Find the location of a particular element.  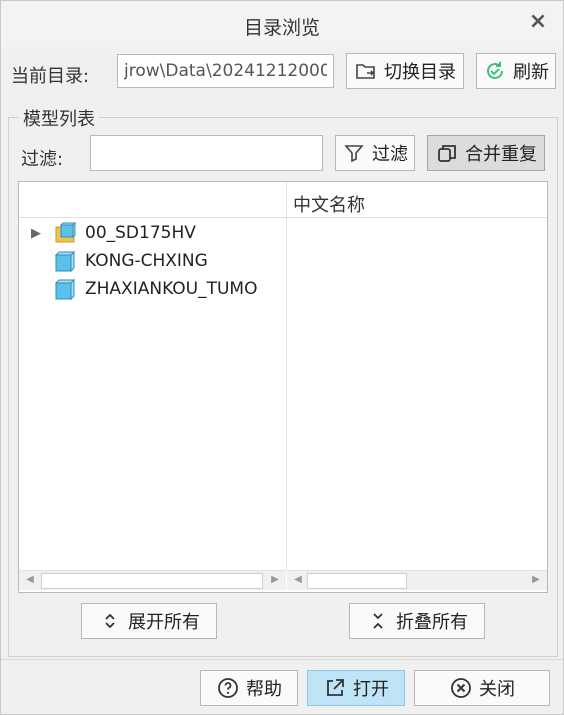

filter-button: 过滤 is located at coordinates (375, 153).